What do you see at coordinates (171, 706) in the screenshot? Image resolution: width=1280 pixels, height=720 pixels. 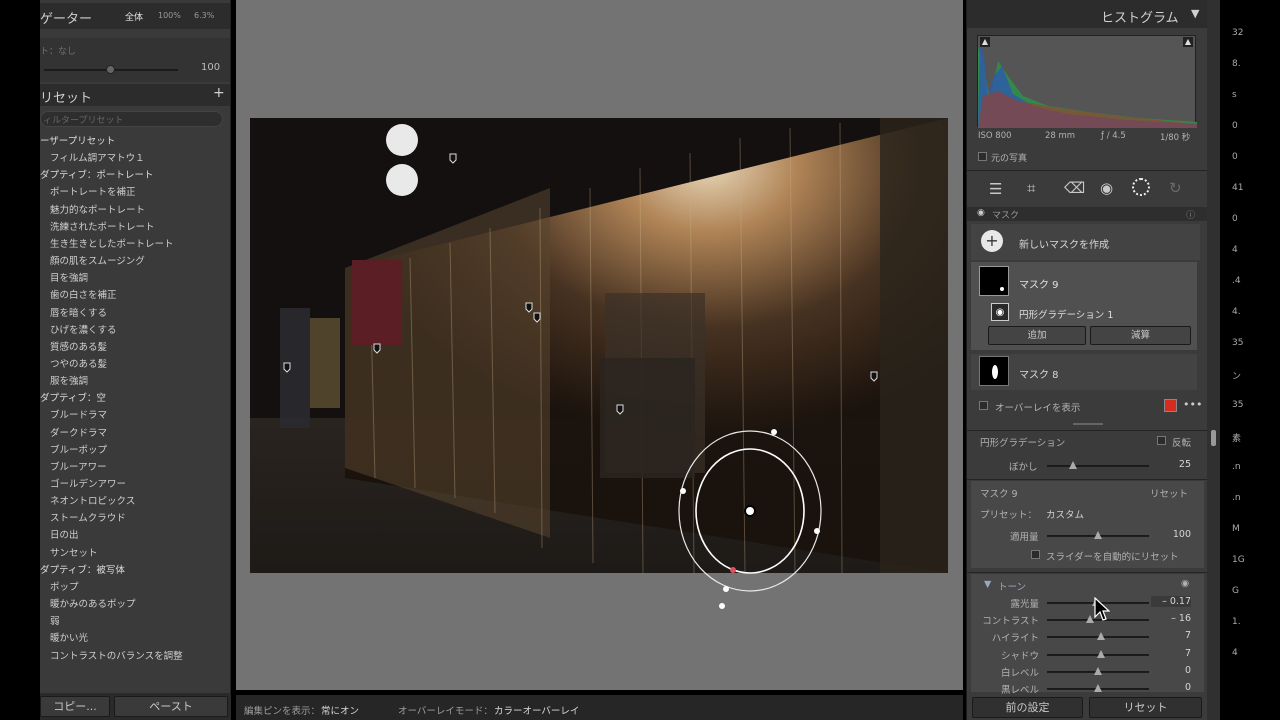 I see `paste-button: ペースト` at bounding box center [171, 706].